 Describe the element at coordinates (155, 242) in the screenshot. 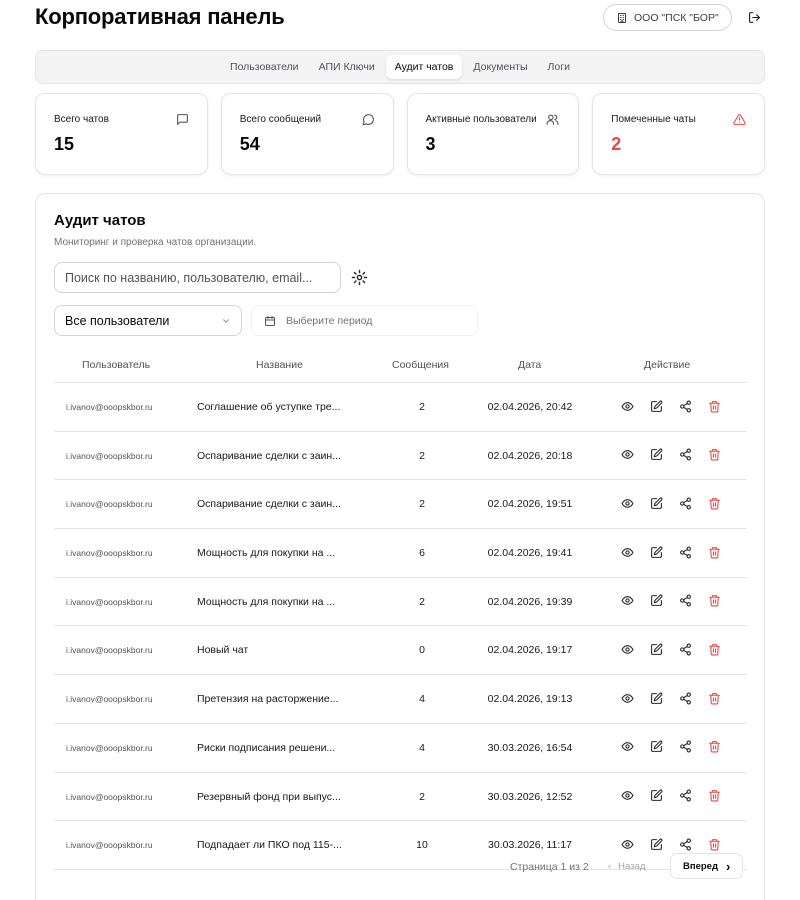

I see `section-subtitle: Мониторинг и проверка чатов организации.` at that location.